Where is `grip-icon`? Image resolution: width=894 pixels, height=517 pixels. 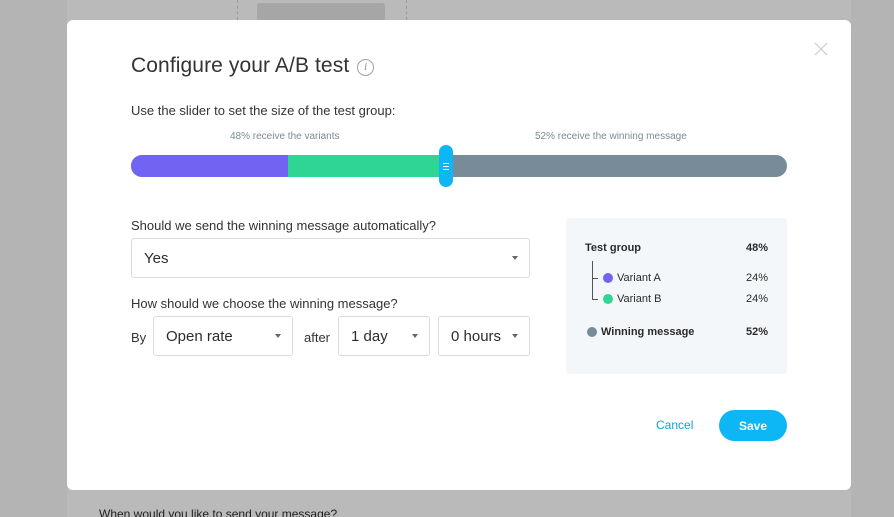 grip-icon is located at coordinates (446, 166).